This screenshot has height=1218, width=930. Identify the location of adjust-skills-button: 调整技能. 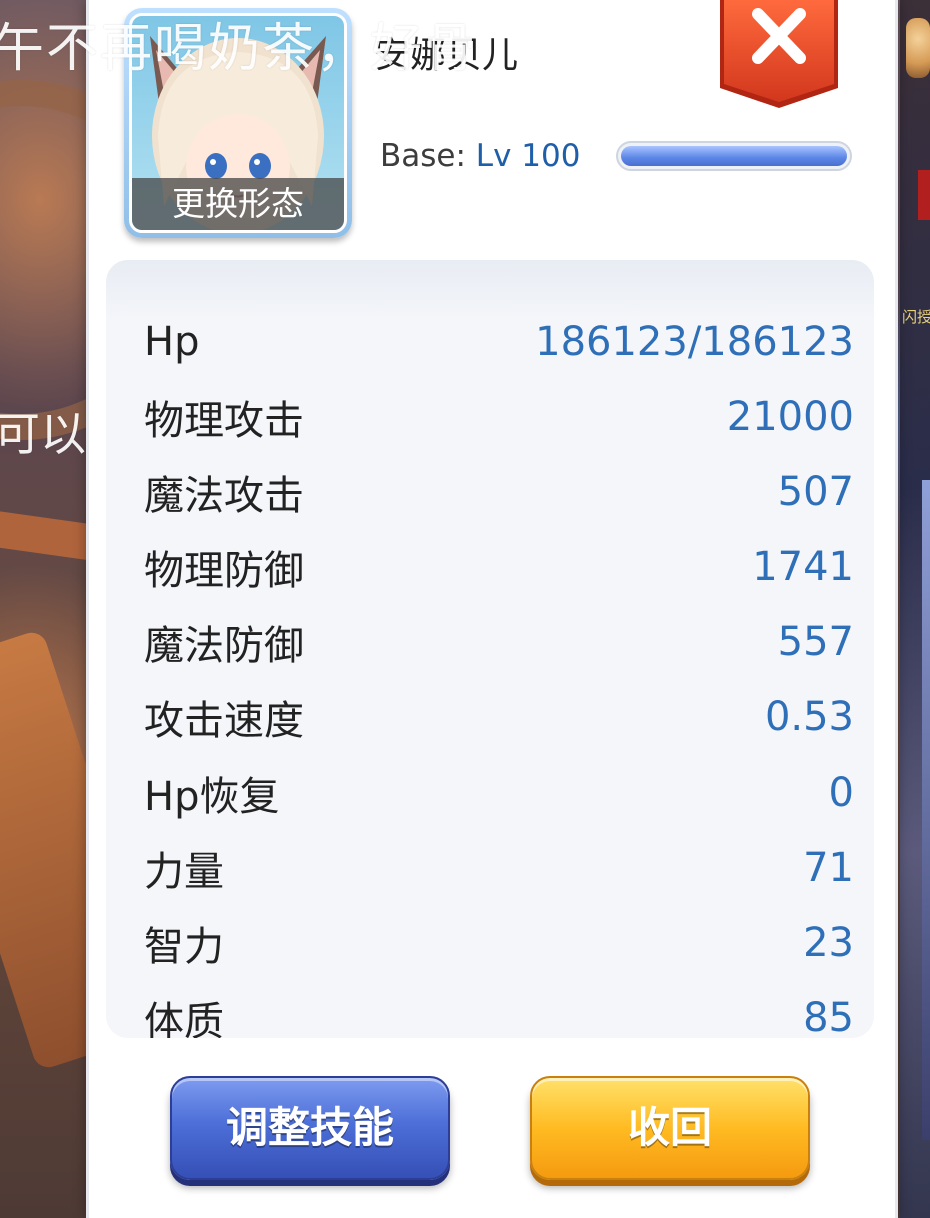
(310, 1128).